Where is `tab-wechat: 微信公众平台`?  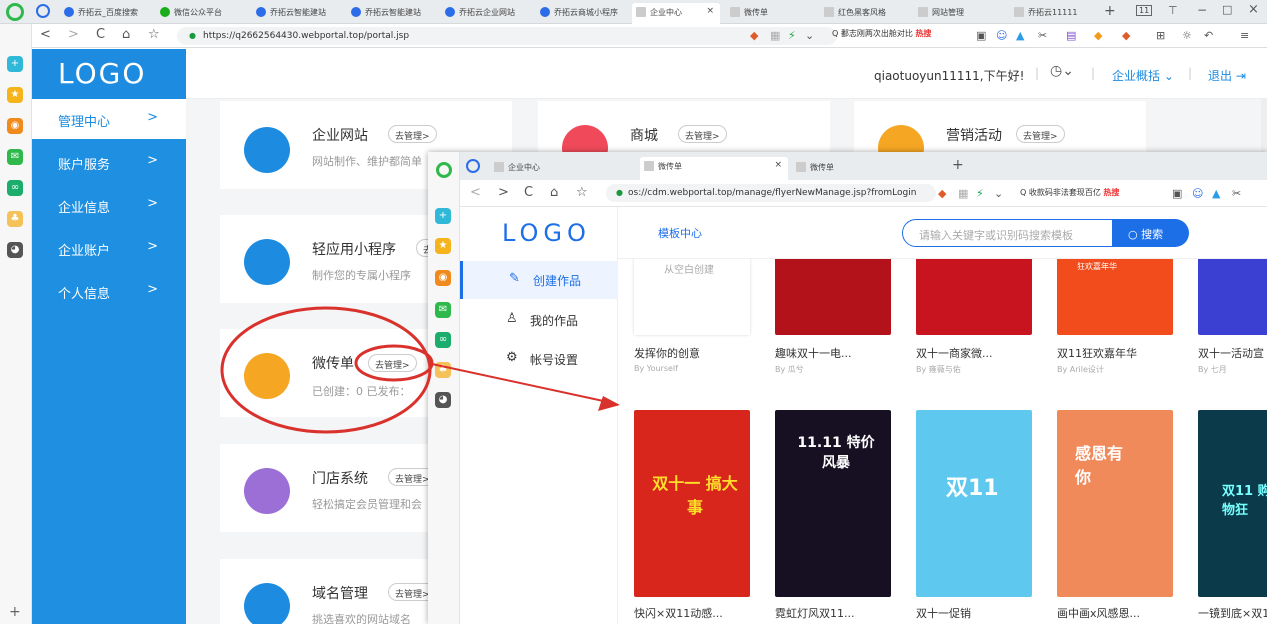
tab-wechat: 微信公众平台 is located at coordinates (202, 12).